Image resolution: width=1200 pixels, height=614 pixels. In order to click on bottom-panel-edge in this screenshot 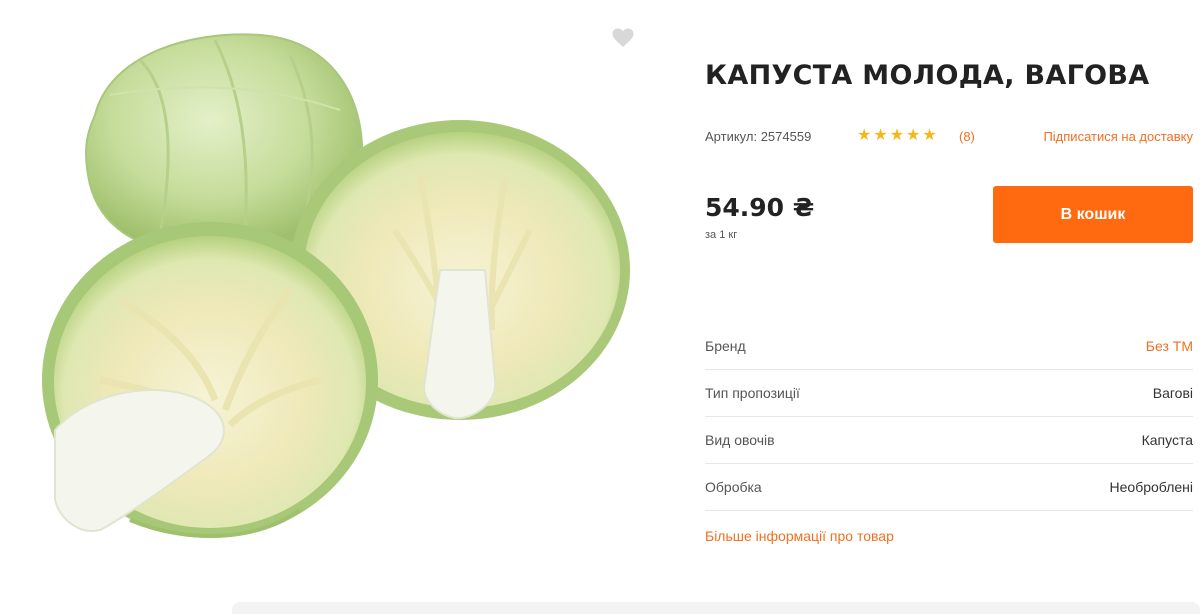, I will do `click(716, 608)`.